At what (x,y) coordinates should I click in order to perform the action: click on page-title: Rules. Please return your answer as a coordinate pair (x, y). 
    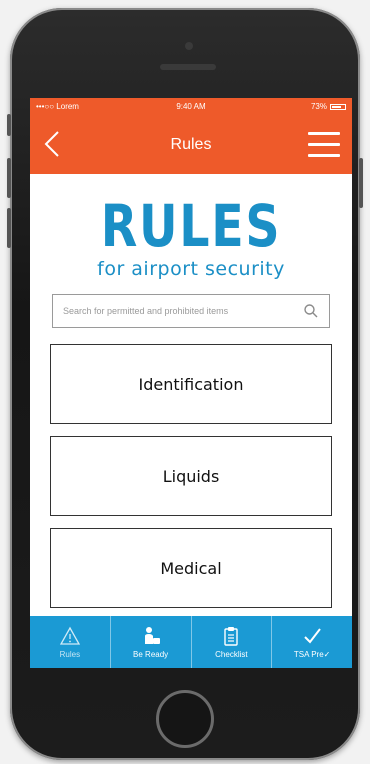
    Looking at the image, I should click on (191, 144).